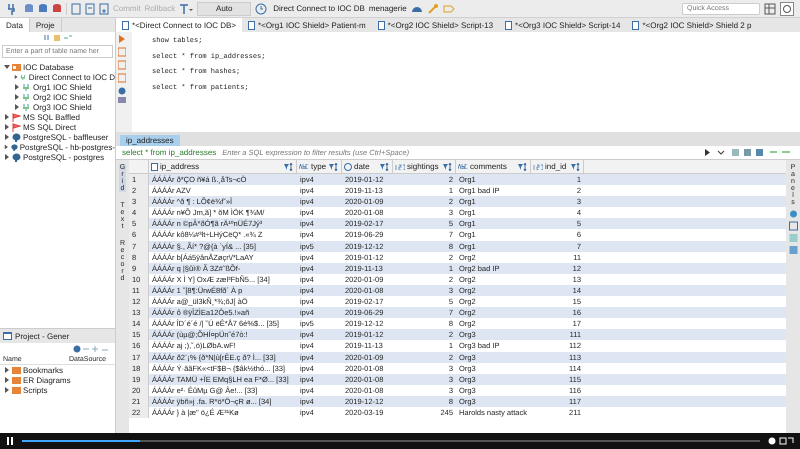  I want to click on panel-tab: Data, so click(15, 25).